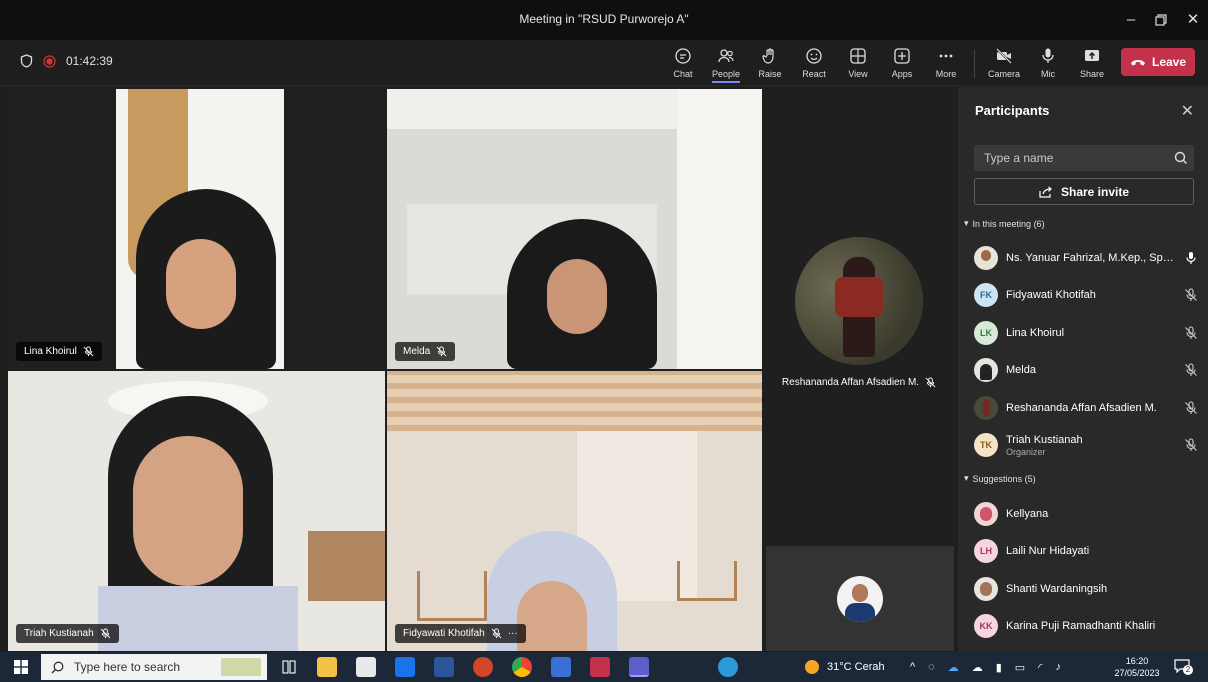 This screenshot has height=682, width=1208. Describe the element at coordinates (241, 667) in the screenshot. I see `search-highlight-image` at that location.